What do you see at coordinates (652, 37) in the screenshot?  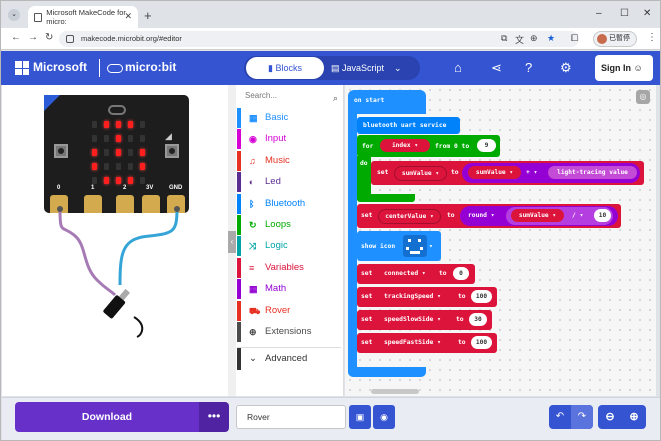 I see `browser-menu-icon: ⋮` at bounding box center [652, 37].